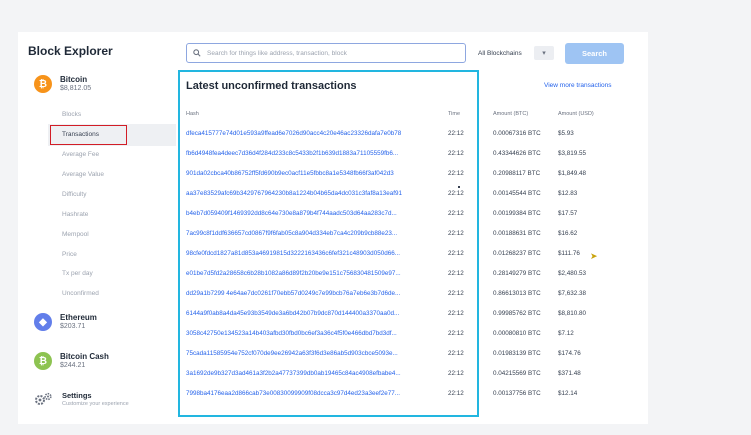 This screenshot has width=751, height=435. What do you see at coordinates (517, 393) in the screenshot?
I see `amount-btc: 0.00137756 BTC` at bounding box center [517, 393].